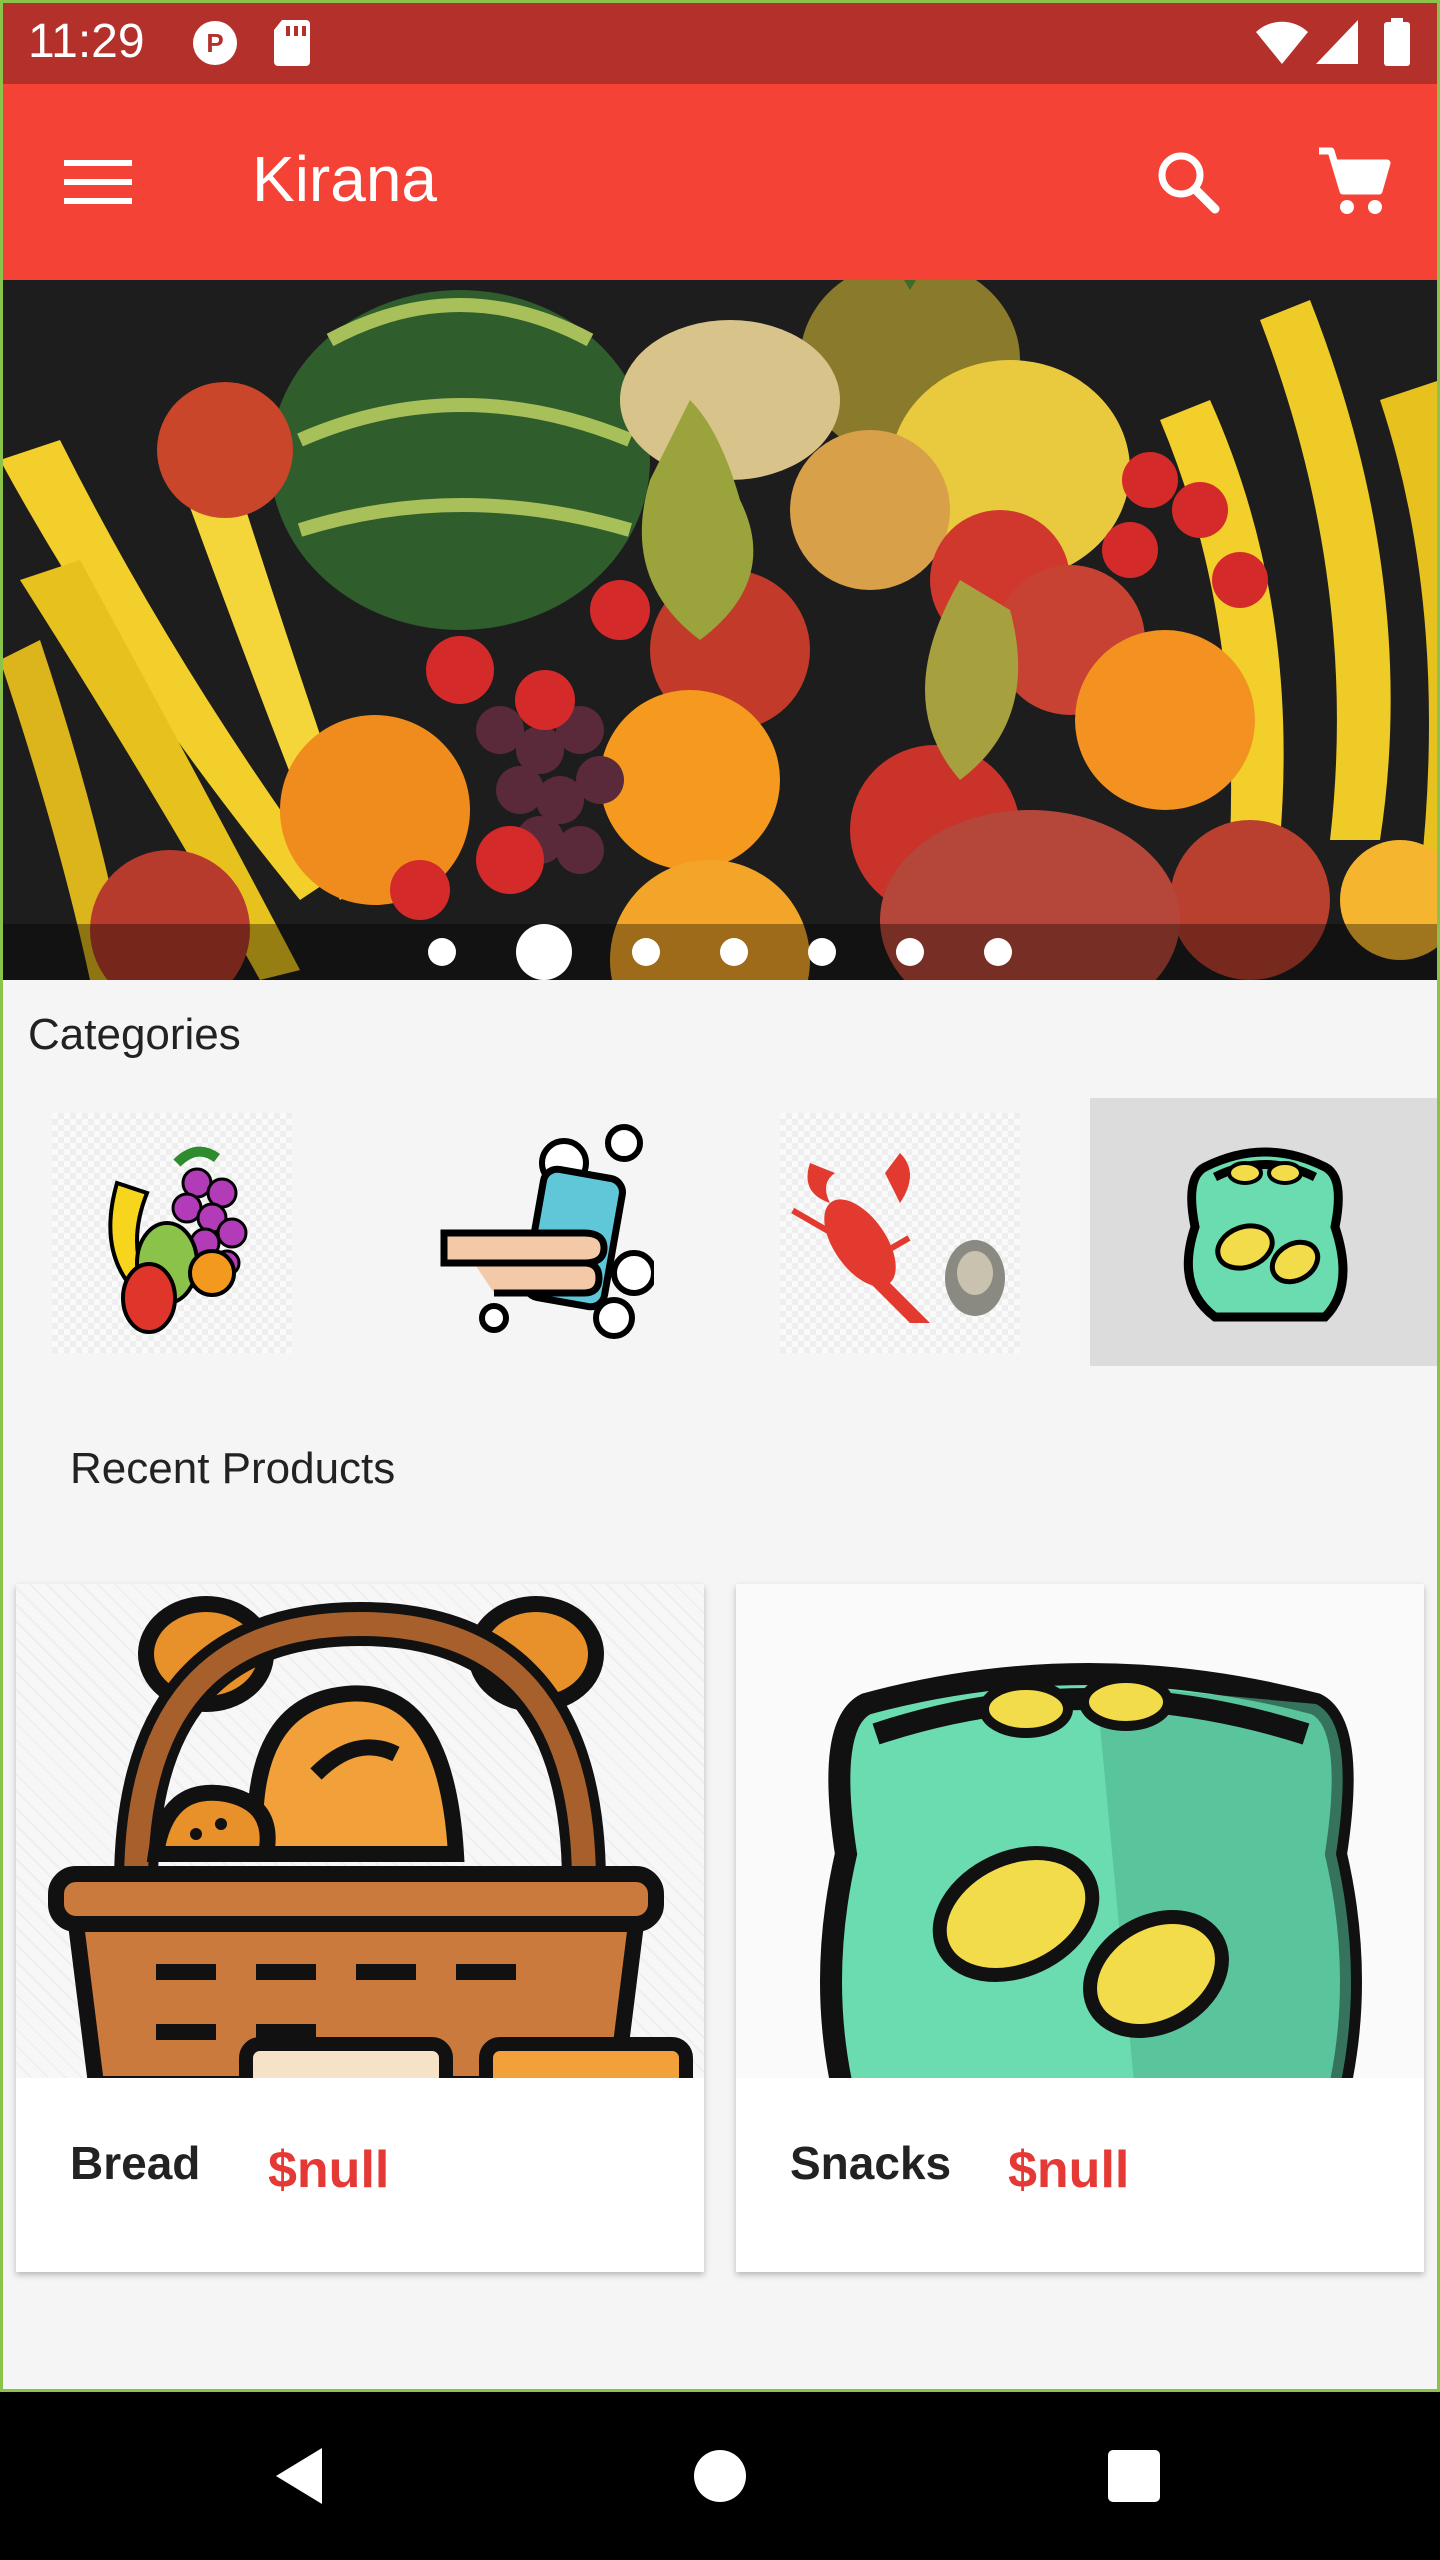 This screenshot has height=2560, width=1440. What do you see at coordinates (86, 41) in the screenshot?
I see `status-time: 11:29` at bounding box center [86, 41].